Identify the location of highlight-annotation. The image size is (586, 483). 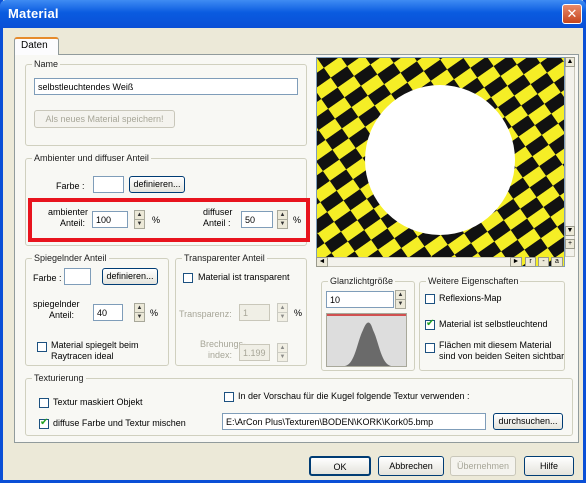
(169, 220).